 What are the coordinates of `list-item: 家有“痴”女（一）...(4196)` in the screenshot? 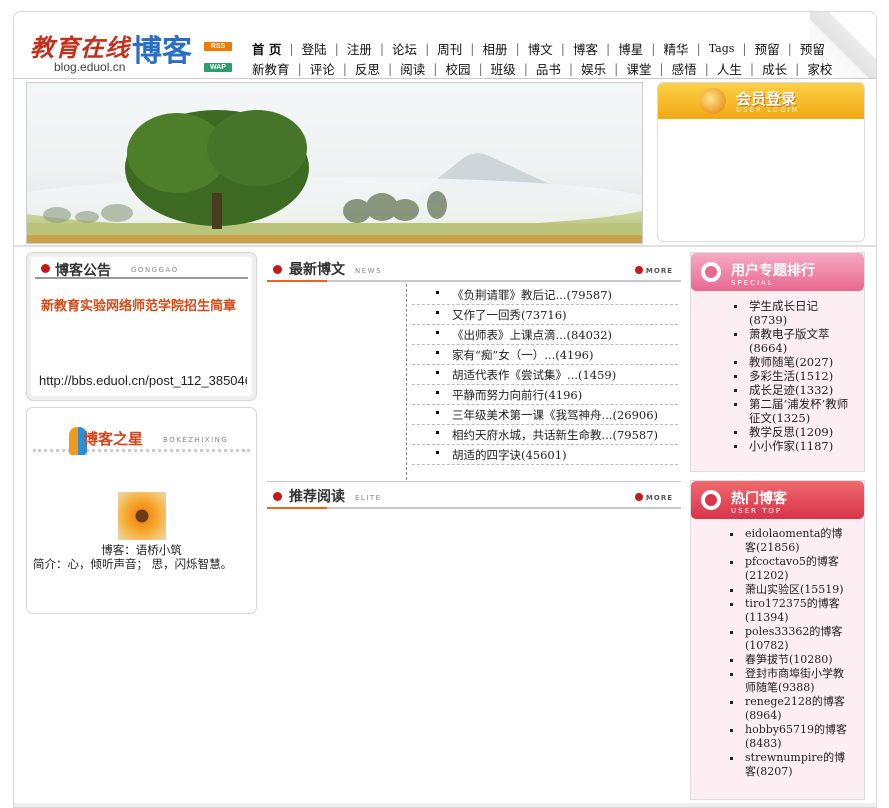 It's located at (545, 355).